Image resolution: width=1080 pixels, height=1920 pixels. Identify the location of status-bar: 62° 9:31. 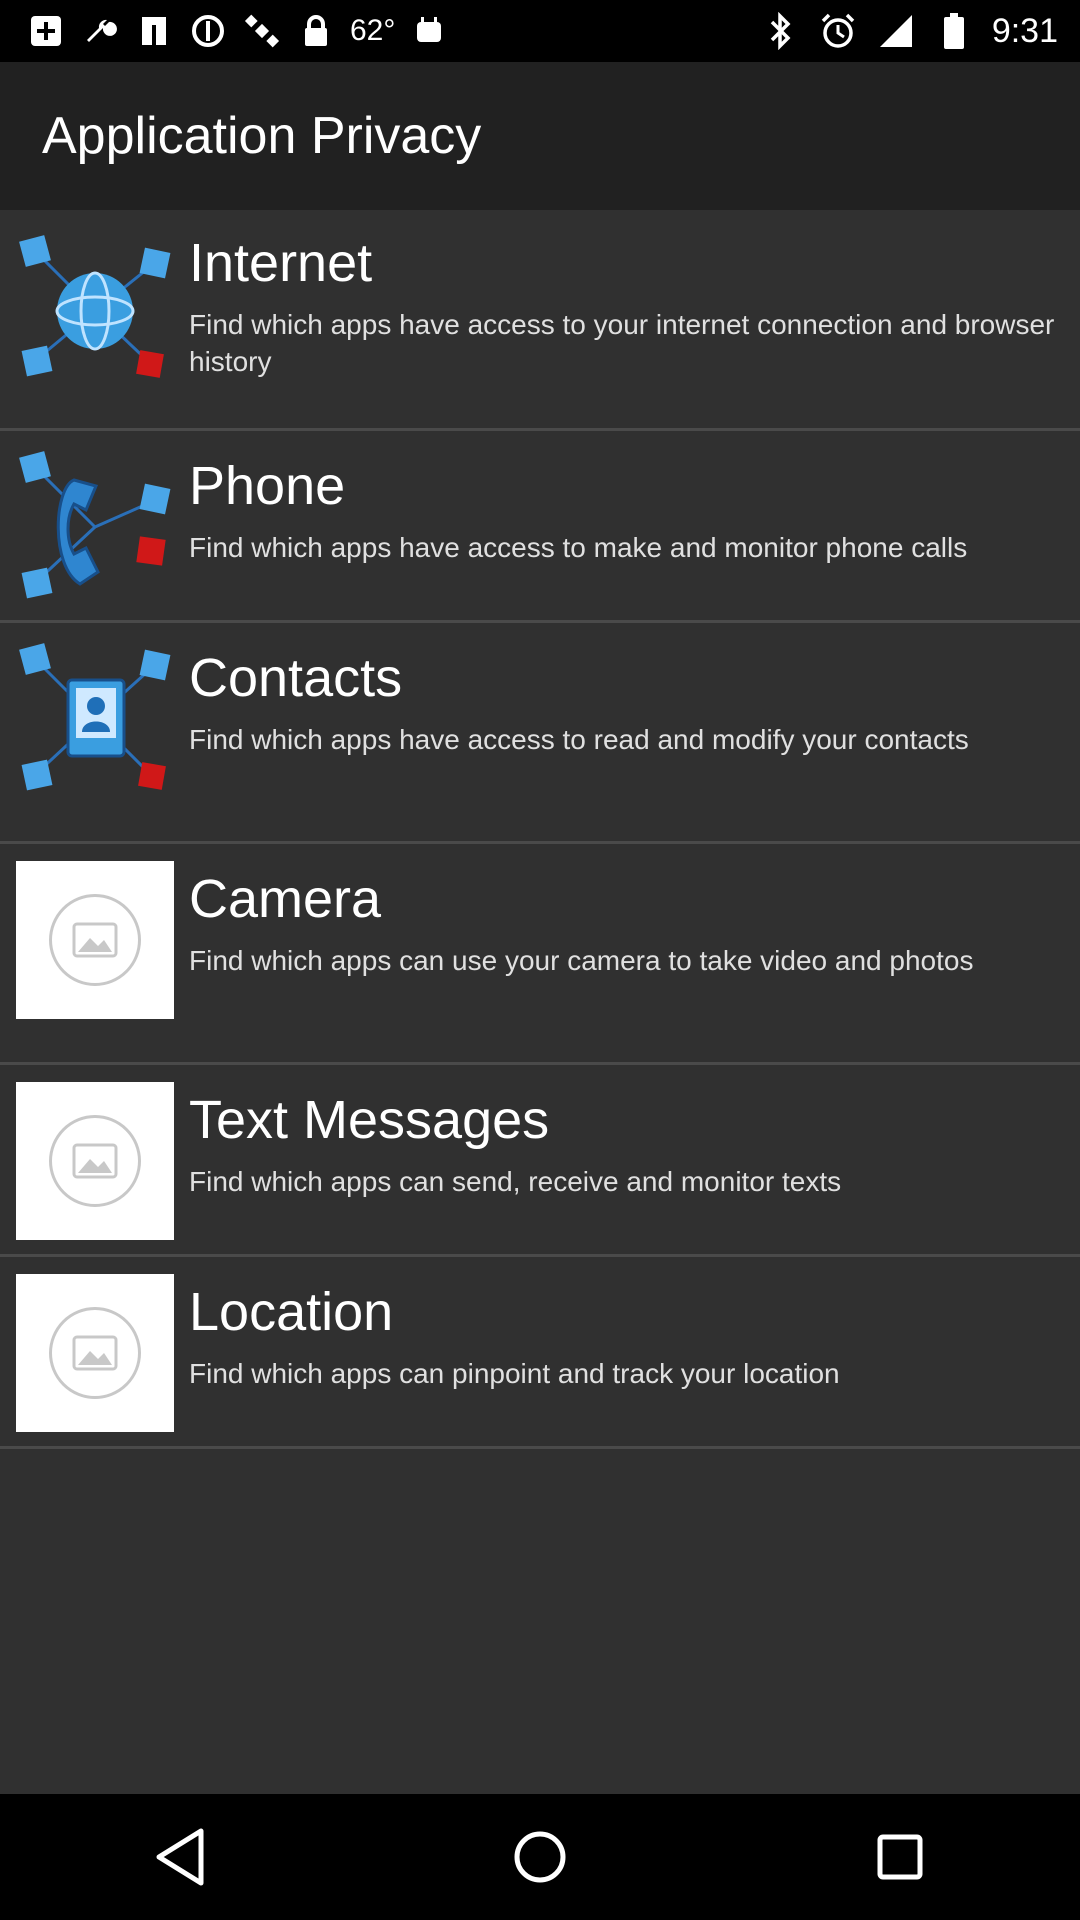
(540, 31).